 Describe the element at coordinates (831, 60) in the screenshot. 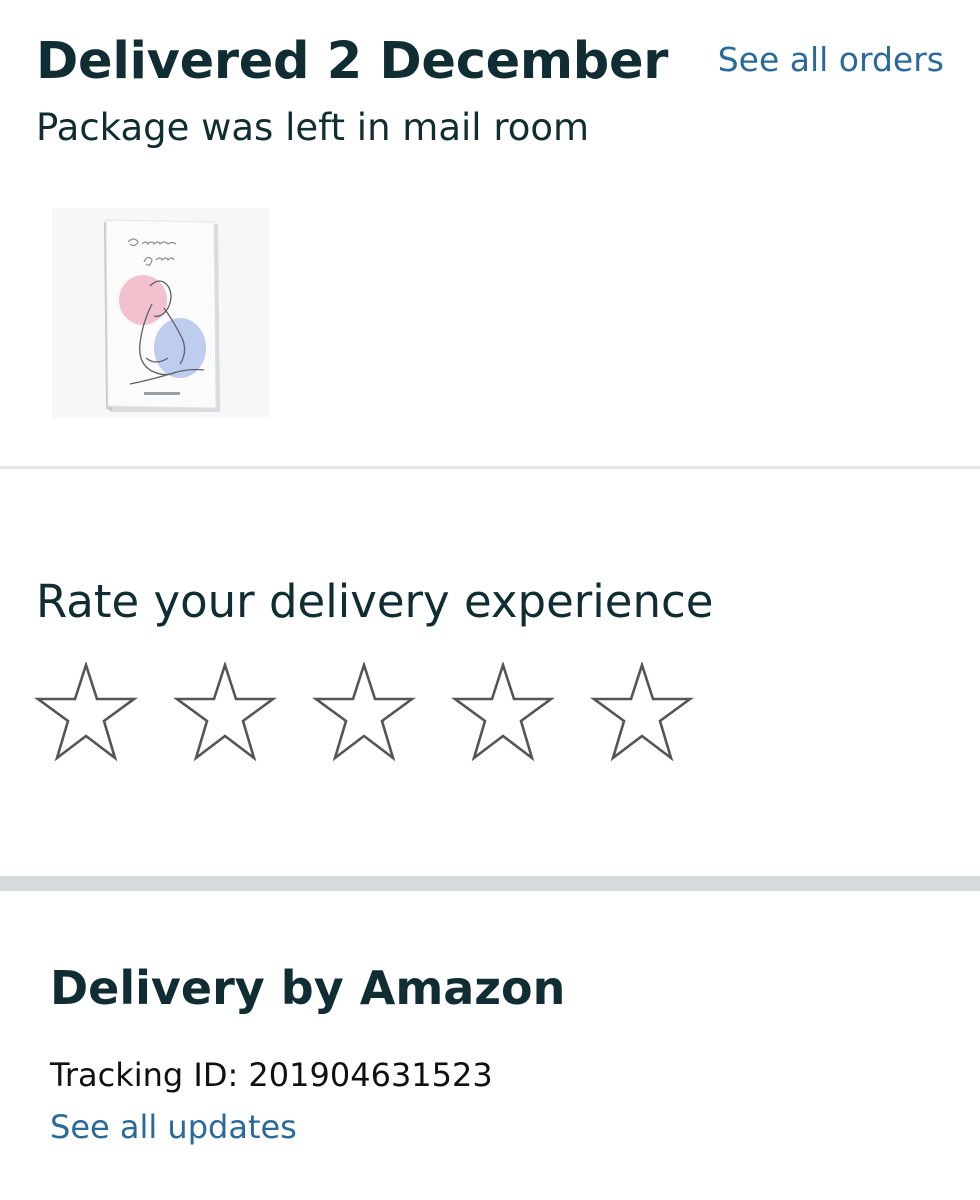

I see `see-all-orders-link: See all orders` at that location.